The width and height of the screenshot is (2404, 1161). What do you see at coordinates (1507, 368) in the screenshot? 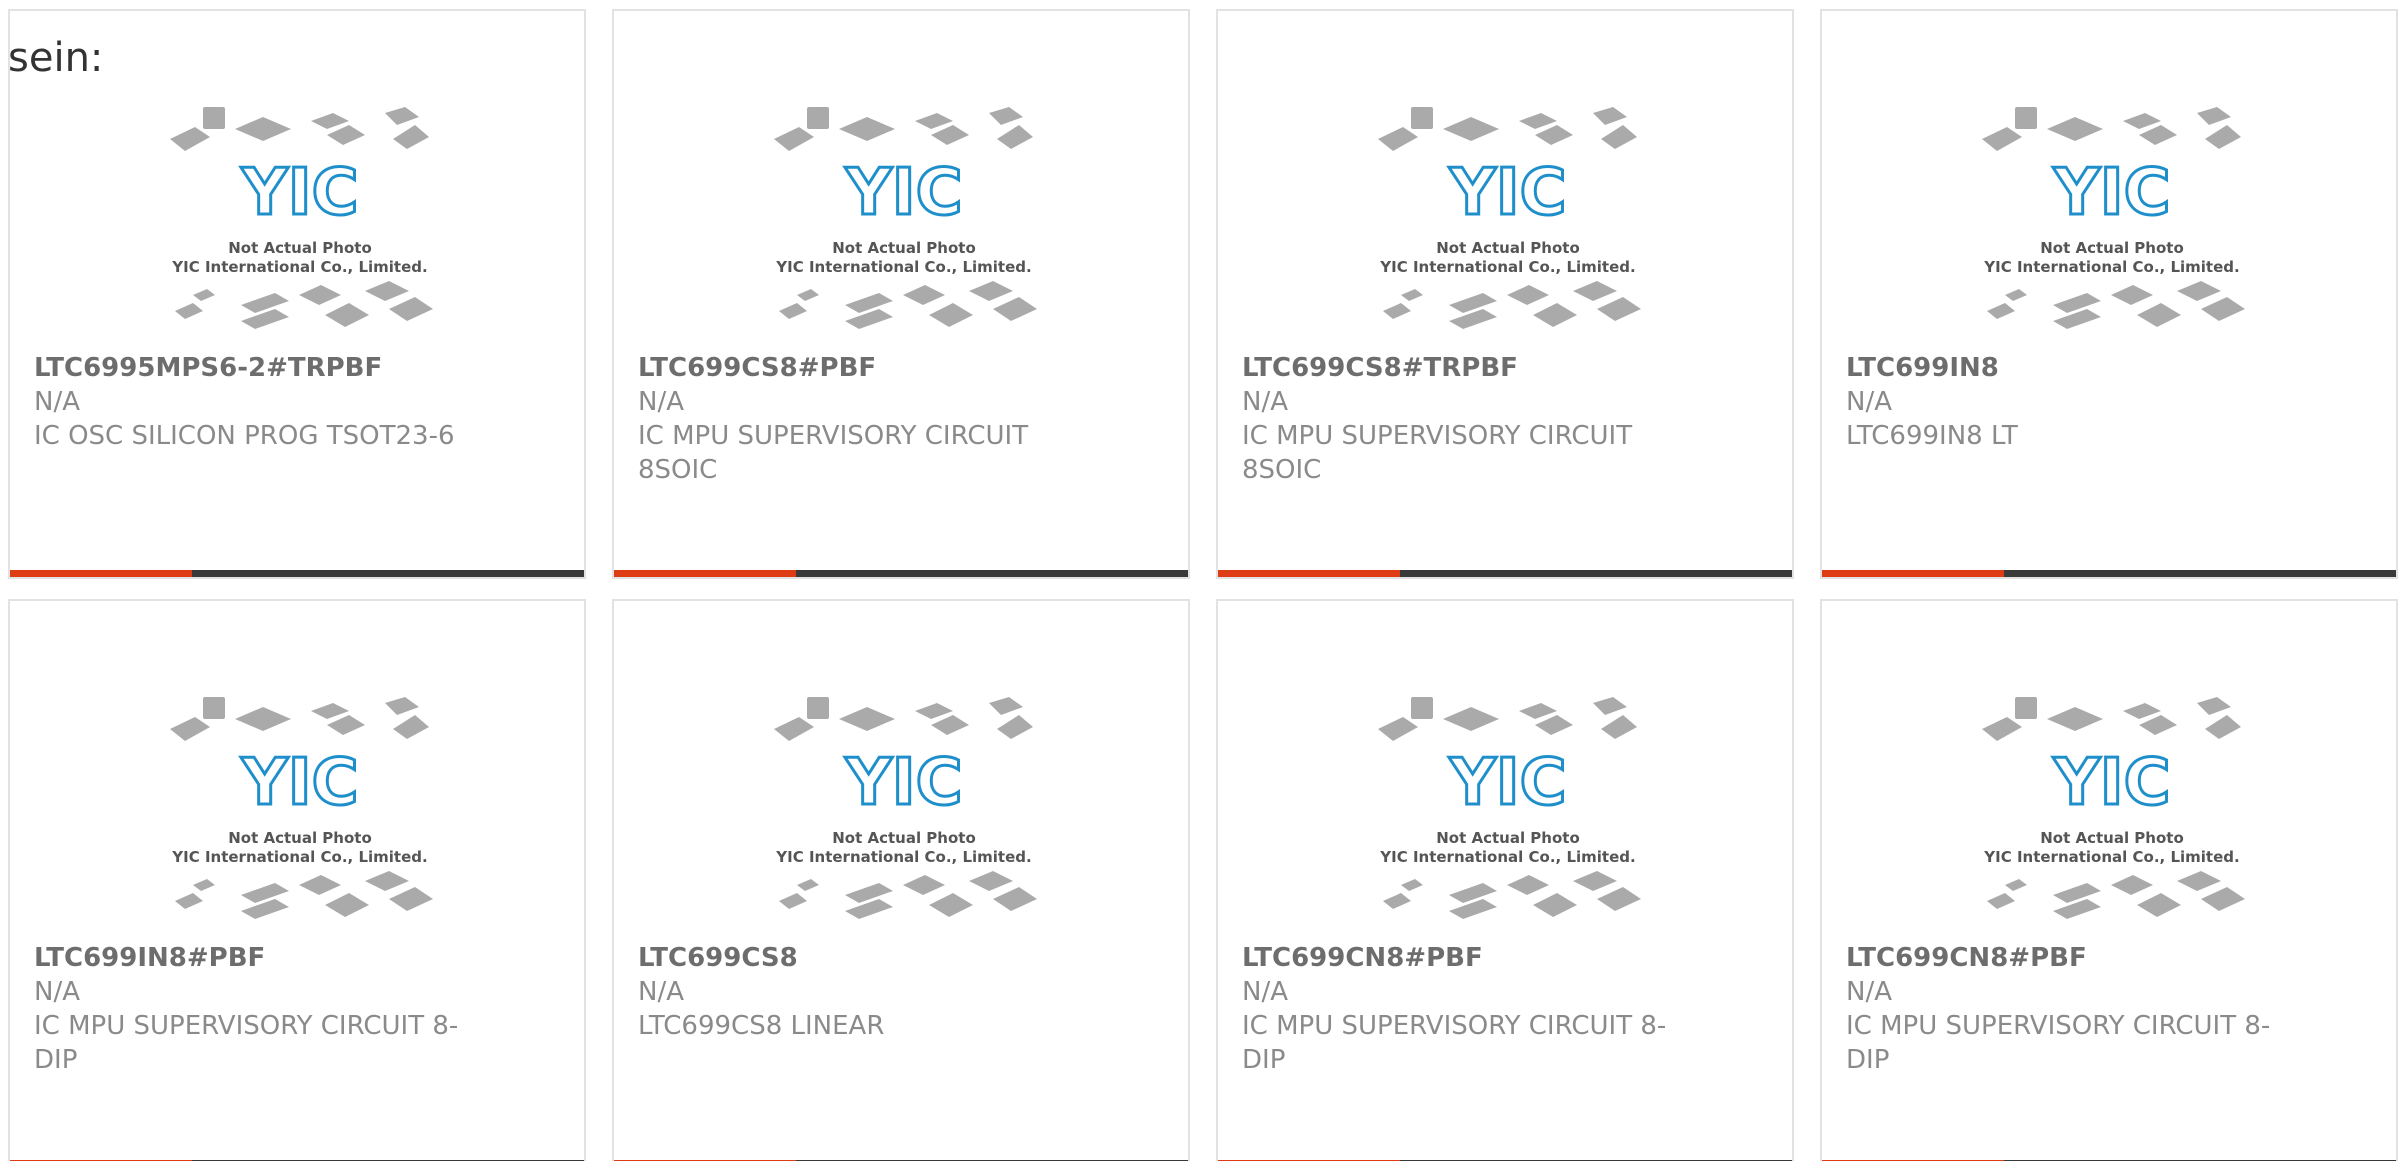
I see `part-number: LTC699CS8#TRPBF` at bounding box center [1507, 368].